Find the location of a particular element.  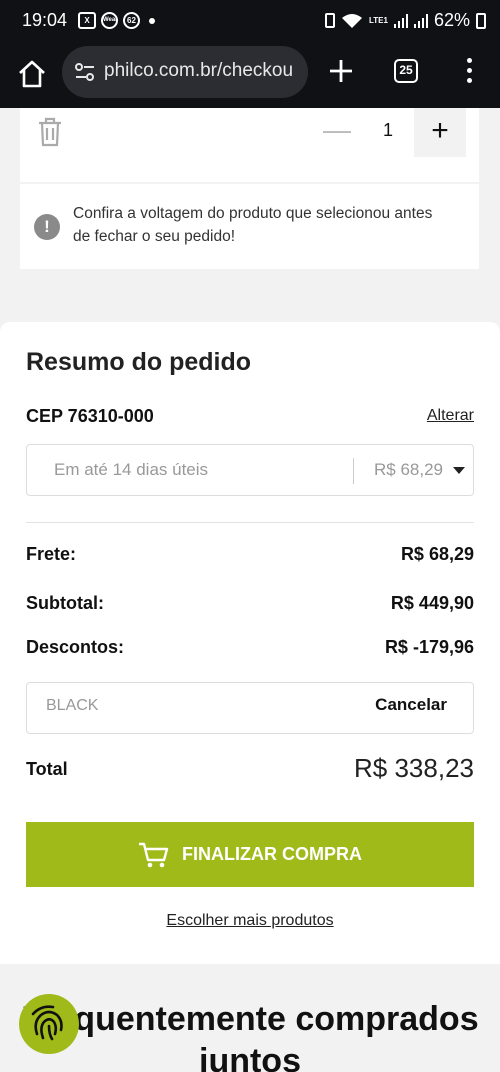

select-divider is located at coordinates (353, 471).